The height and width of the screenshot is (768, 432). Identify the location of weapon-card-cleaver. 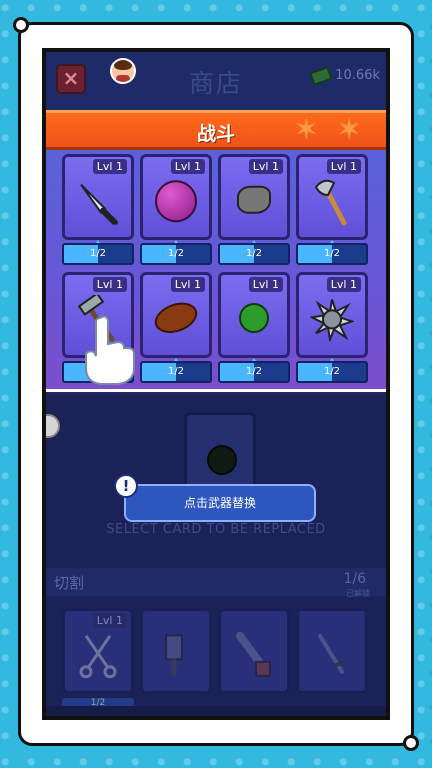
(176, 651).